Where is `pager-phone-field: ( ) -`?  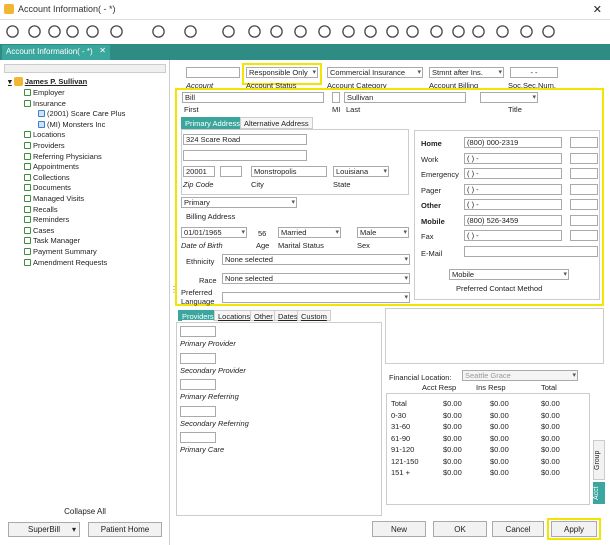 pager-phone-field: ( ) - is located at coordinates (513, 189).